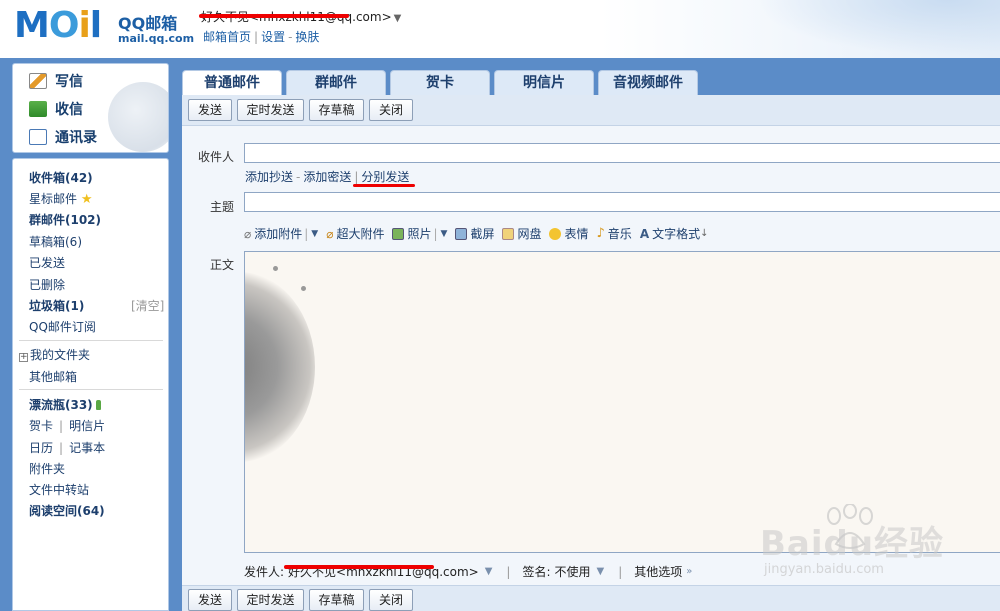 Image resolution: width=1000 pixels, height=611 pixels. I want to click on folder-spam: 垃圾箱(1), so click(56, 305).